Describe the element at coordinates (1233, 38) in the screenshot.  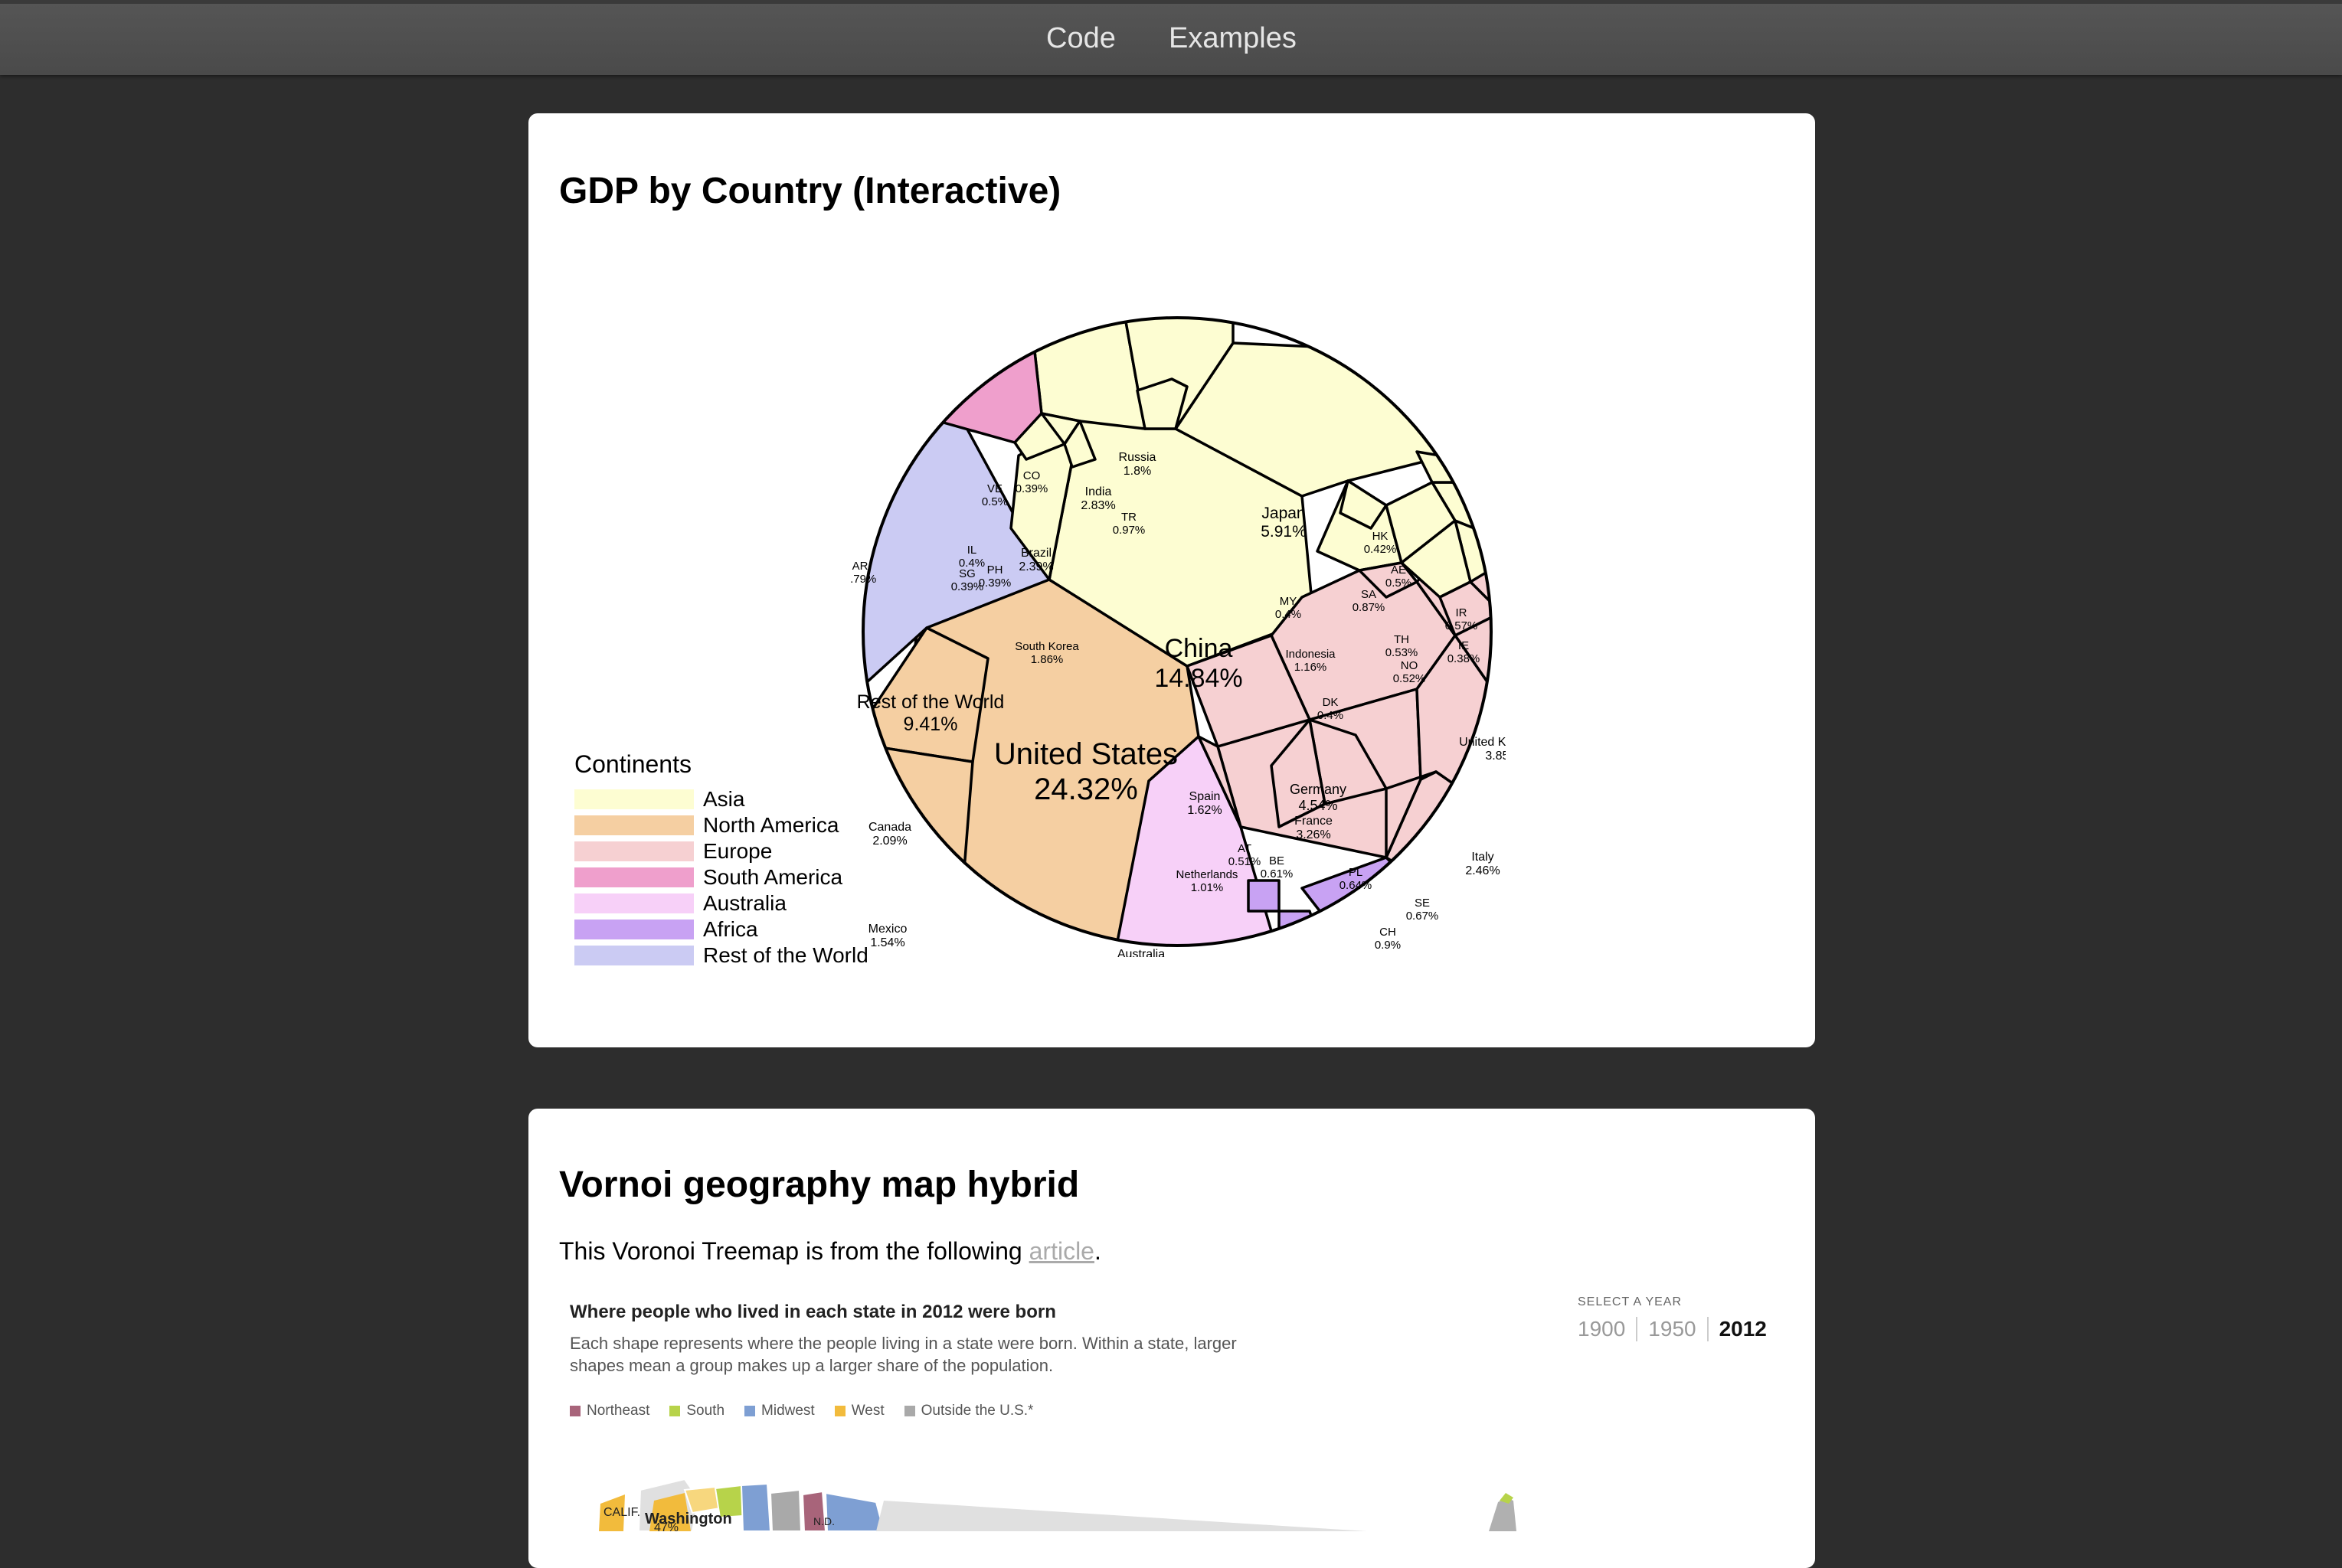
I see `nav-examples-link: Examples` at that location.